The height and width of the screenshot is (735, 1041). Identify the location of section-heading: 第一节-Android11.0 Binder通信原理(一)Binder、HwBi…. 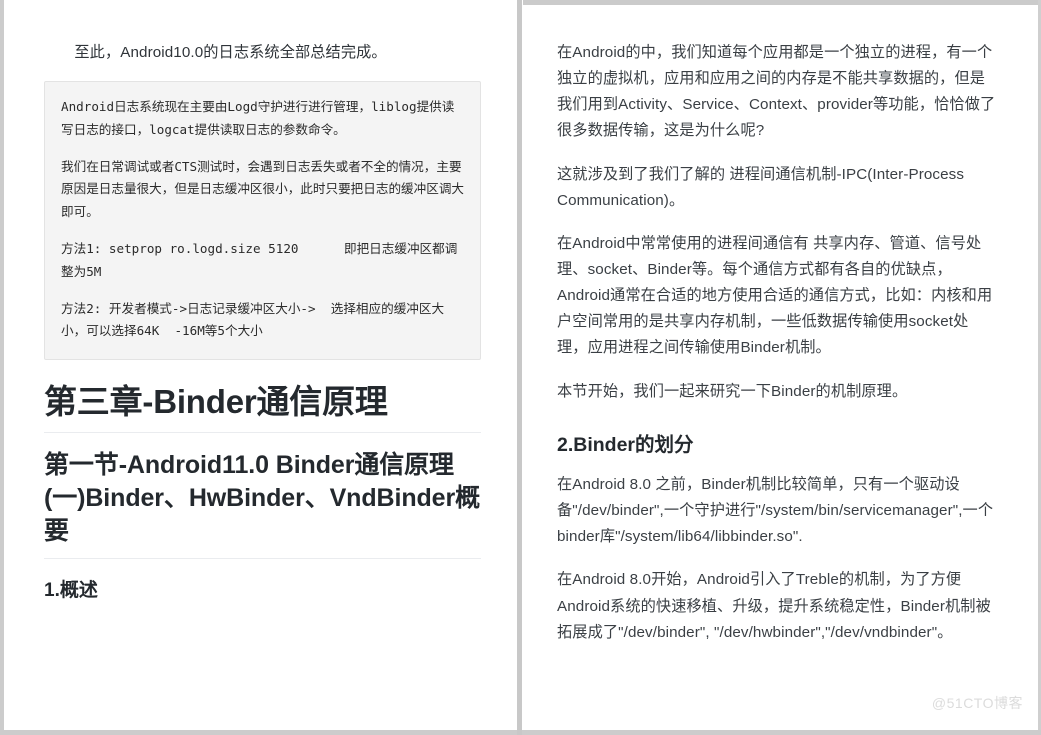
(262, 504).